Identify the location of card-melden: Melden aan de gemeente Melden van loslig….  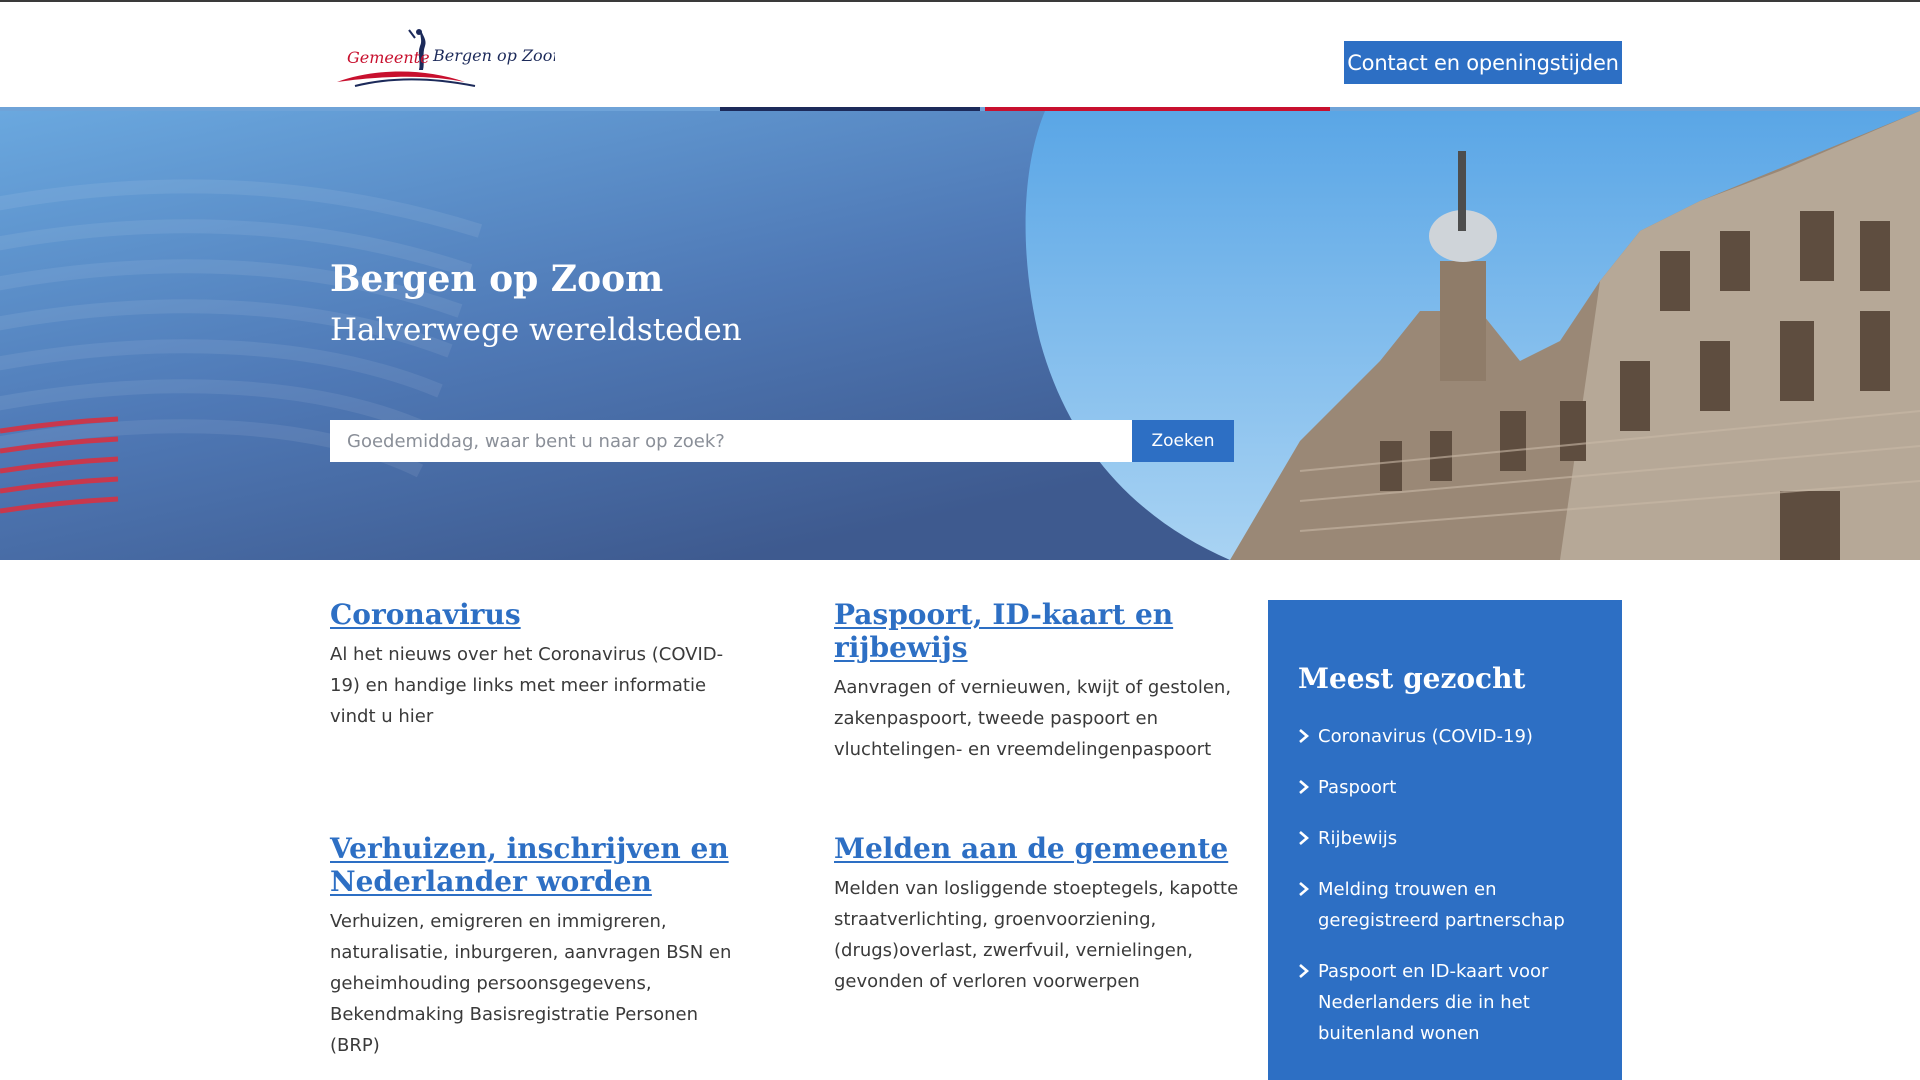
(1044, 914).